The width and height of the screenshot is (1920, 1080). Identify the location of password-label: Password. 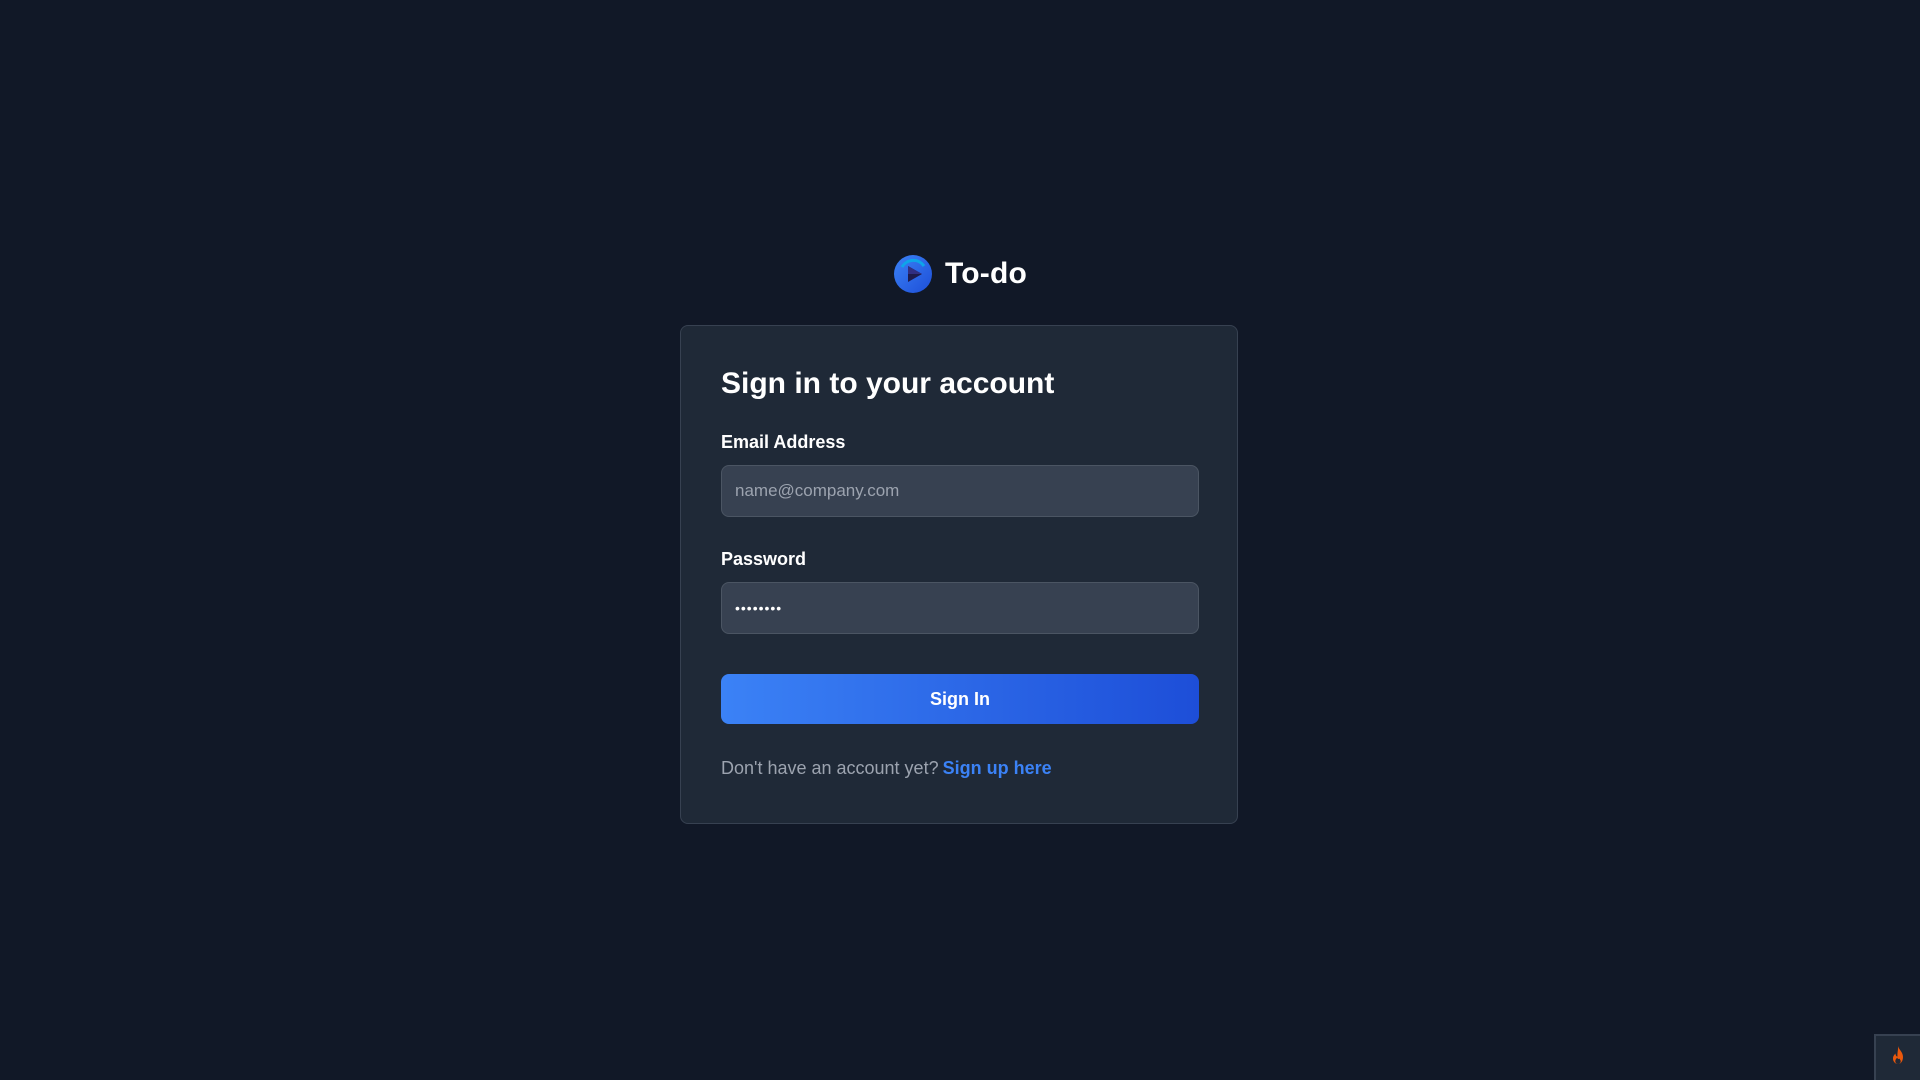
(764, 559).